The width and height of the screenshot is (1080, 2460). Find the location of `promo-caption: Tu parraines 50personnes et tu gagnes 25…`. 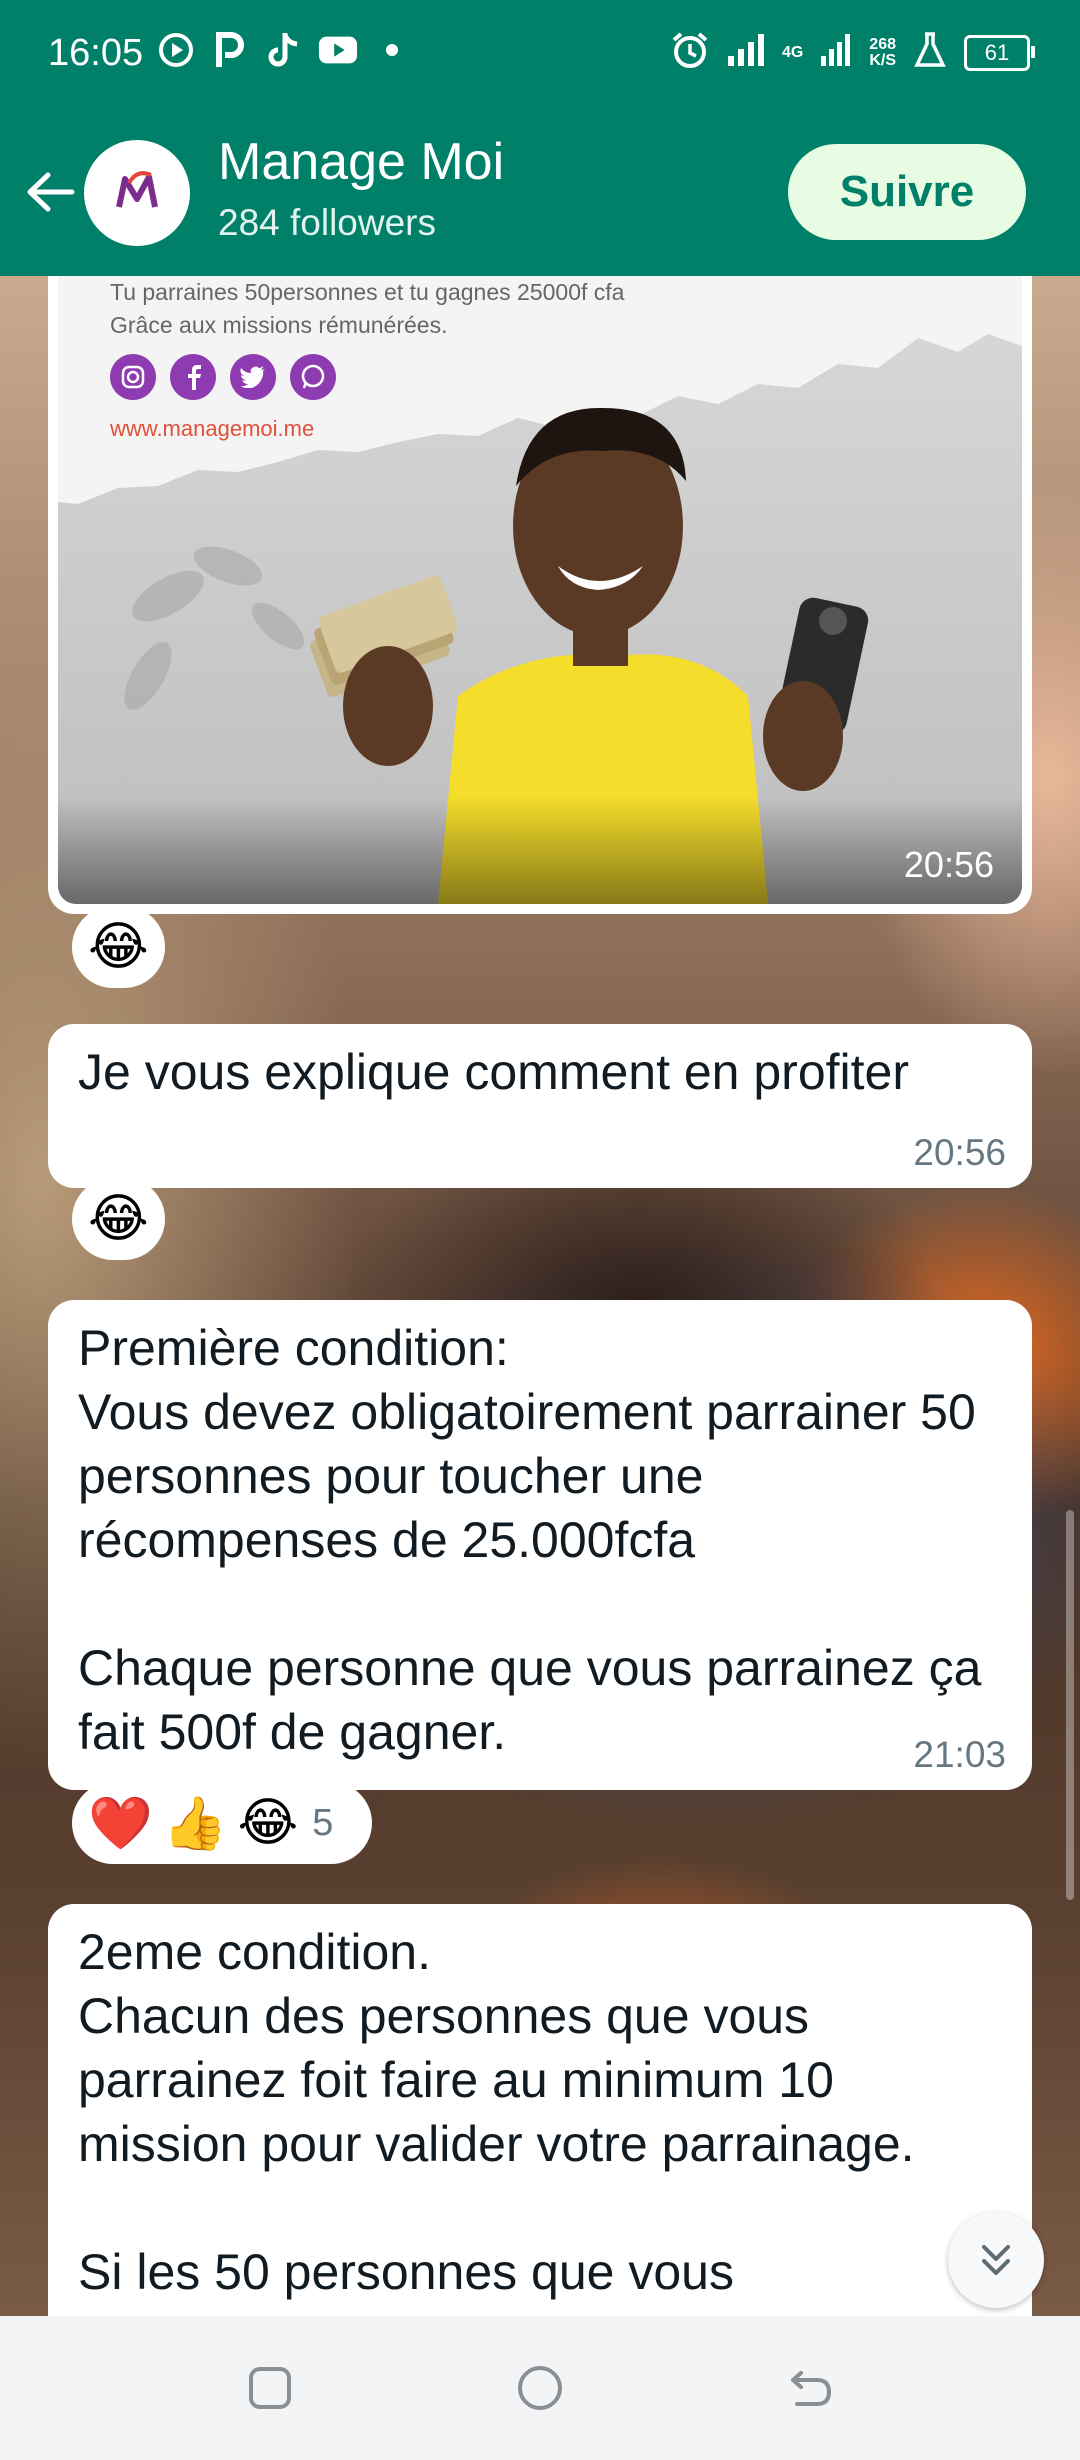

promo-caption: Tu parraines 50personnes et tu gagnes 25… is located at coordinates (367, 309).